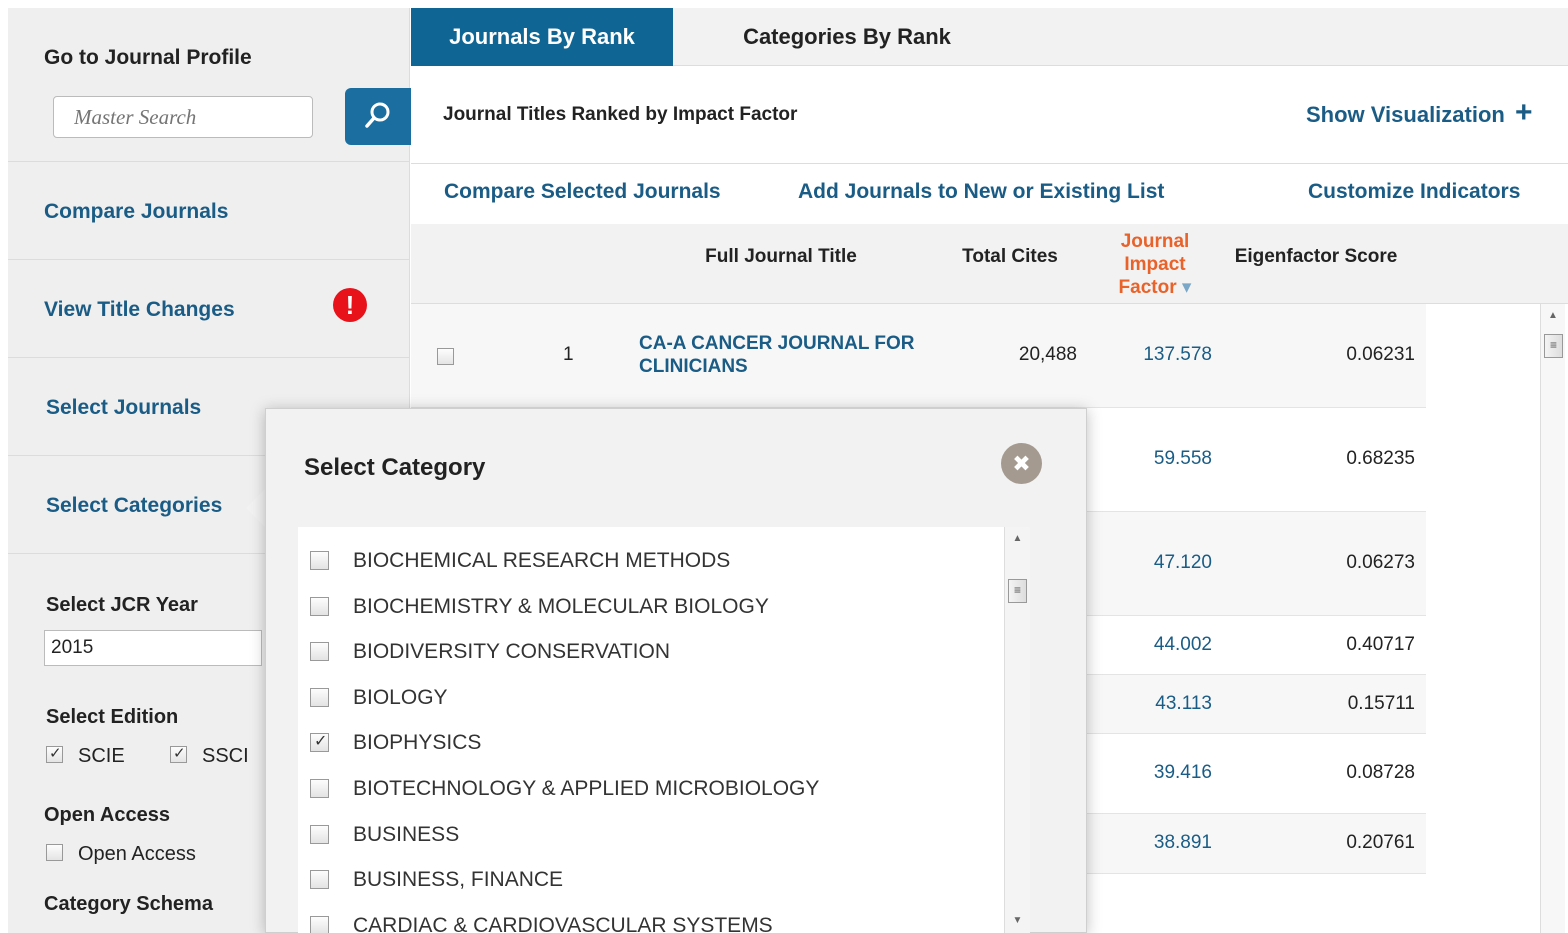 This screenshot has height=933, width=1568. Describe the element at coordinates (112, 717) in the screenshot. I see `edition-label: Select Edition` at that location.